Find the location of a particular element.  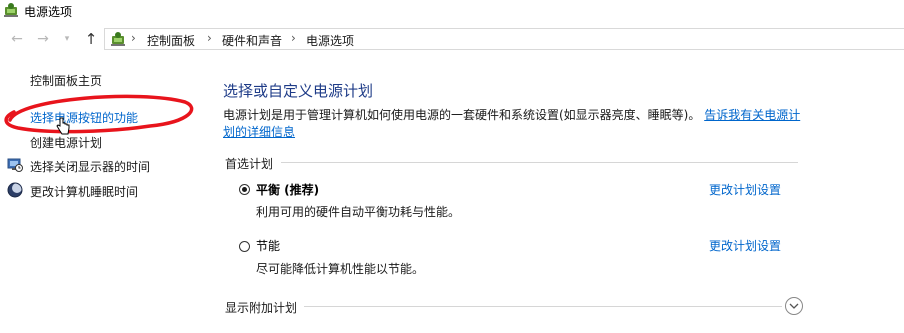

plan-balanced-description: 利用可用的硬件自动平衡功耗与性能。 is located at coordinates (358, 212).